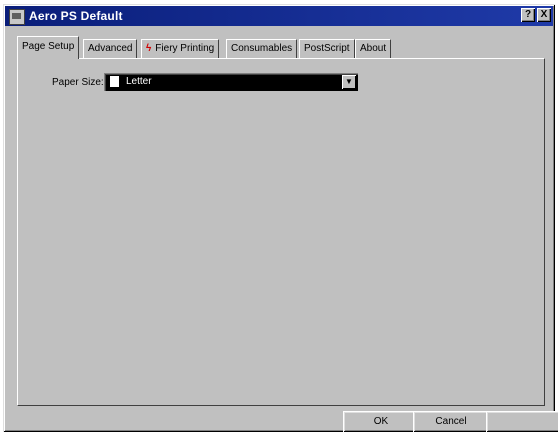  I want to click on help-button: ?, so click(528, 15).